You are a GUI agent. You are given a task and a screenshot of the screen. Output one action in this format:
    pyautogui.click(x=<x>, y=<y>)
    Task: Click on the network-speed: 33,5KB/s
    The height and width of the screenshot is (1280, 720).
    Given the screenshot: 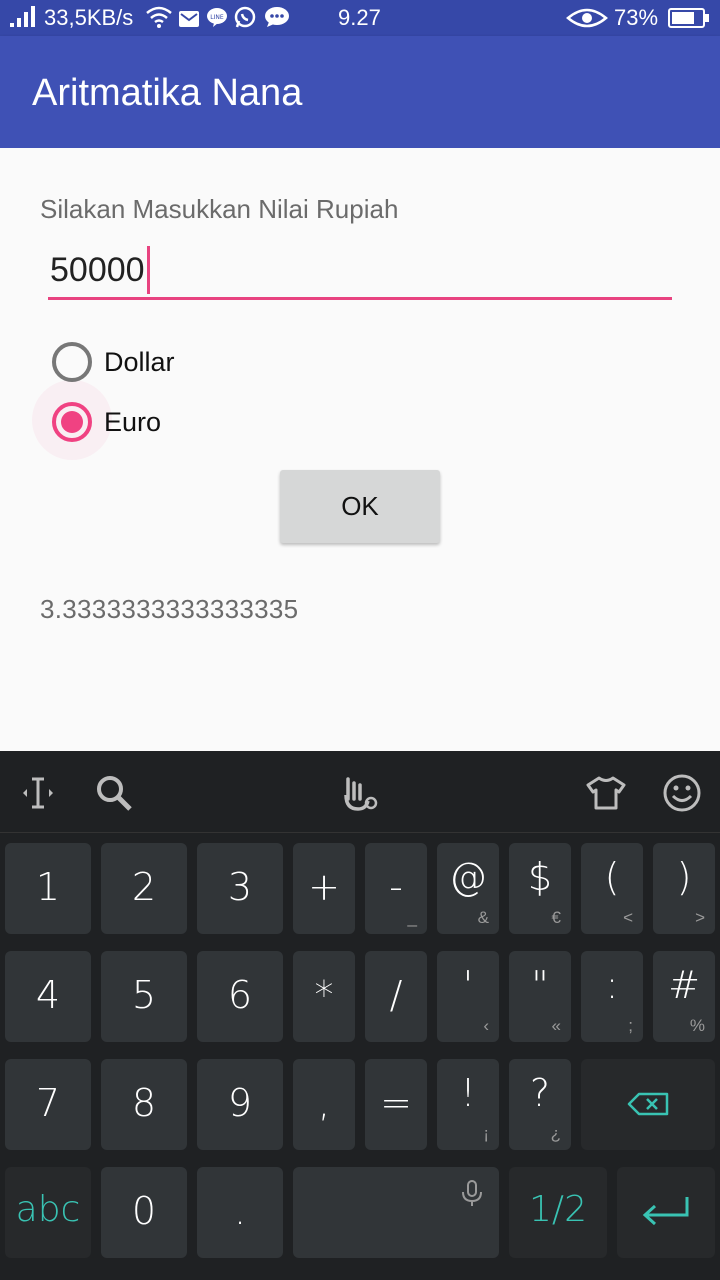 What is the action you would take?
    pyautogui.click(x=89, y=17)
    